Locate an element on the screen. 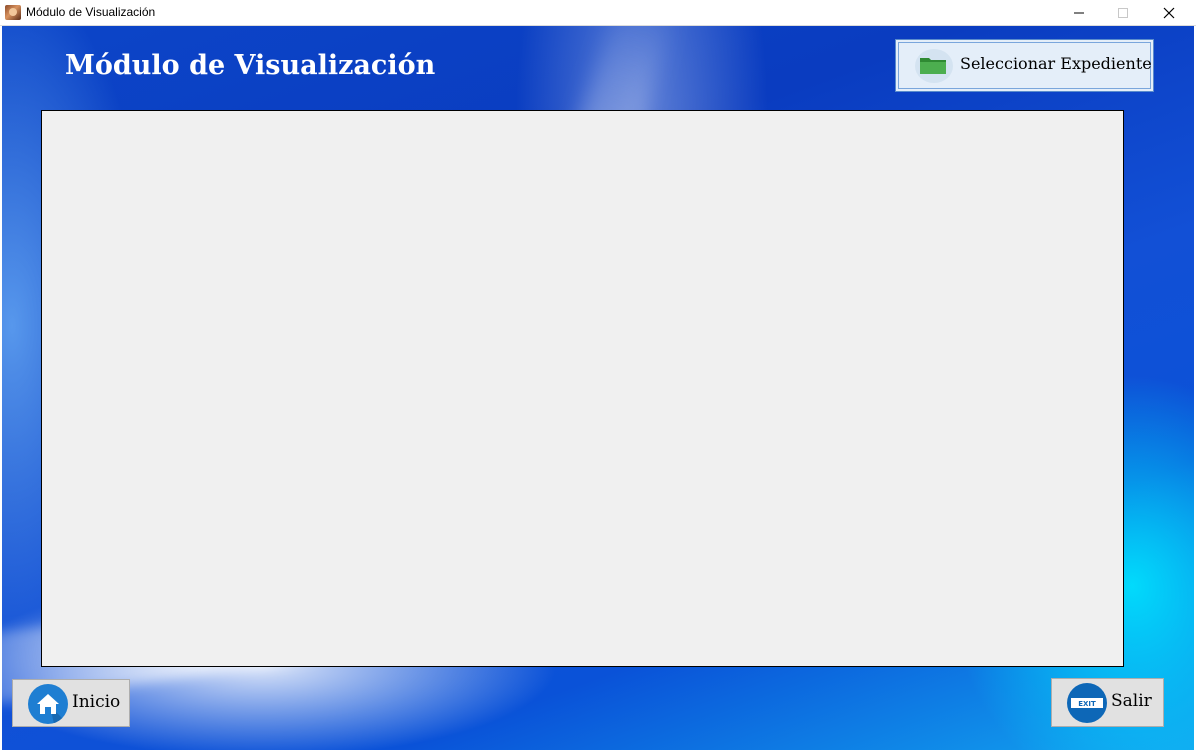 The width and height of the screenshot is (1196, 750). exit-sign-icon: EXIT is located at coordinates (1087, 703).